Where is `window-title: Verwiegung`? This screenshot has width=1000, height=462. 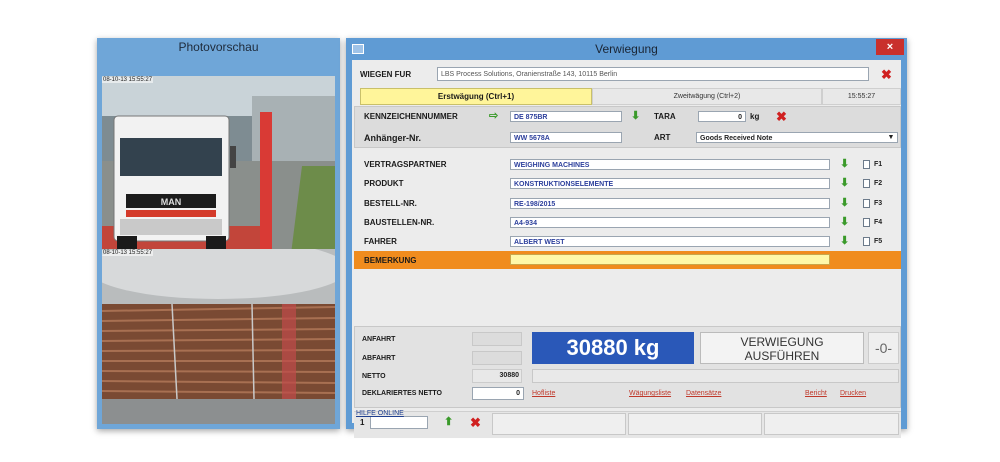 window-title: Verwiegung is located at coordinates (626, 49).